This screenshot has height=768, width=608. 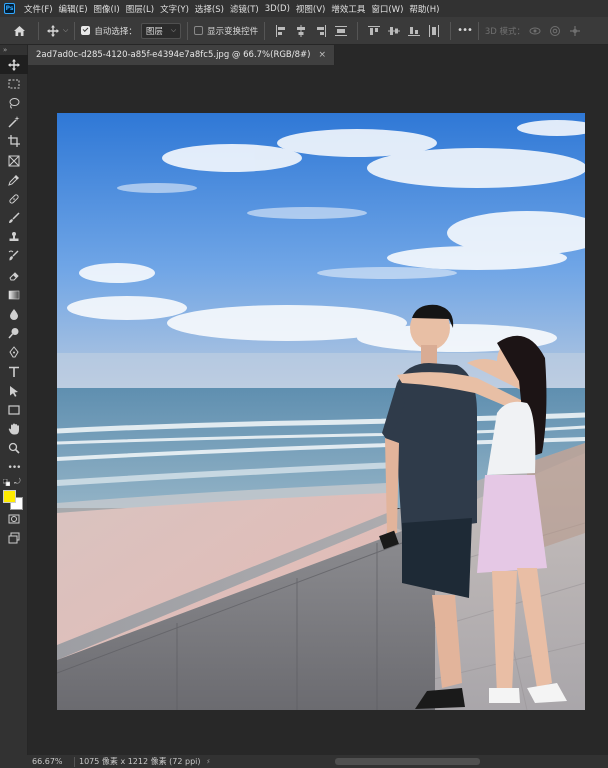 I want to click on quick-mask-icon, so click(x=14, y=519).